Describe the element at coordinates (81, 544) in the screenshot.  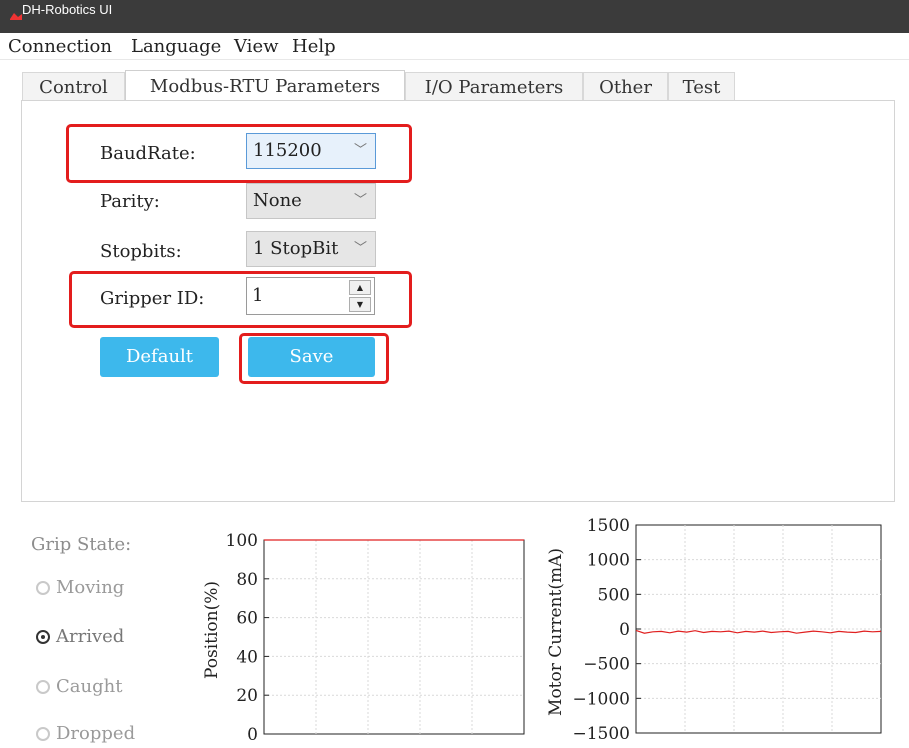
I see `grip-state-title: Grip State:` at that location.